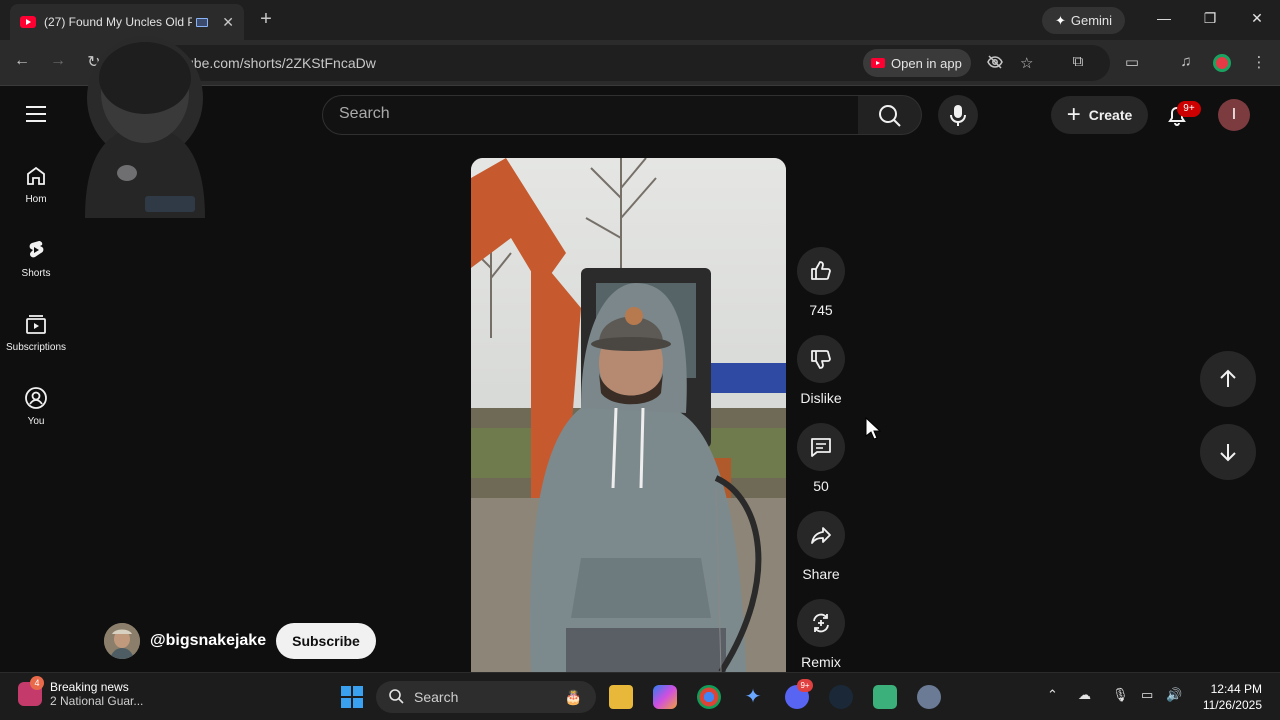 The image size is (1280, 720). What do you see at coordinates (1186, 61) in the screenshot?
I see `media-control-icon: ♫` at bounding box center [1186, 61].